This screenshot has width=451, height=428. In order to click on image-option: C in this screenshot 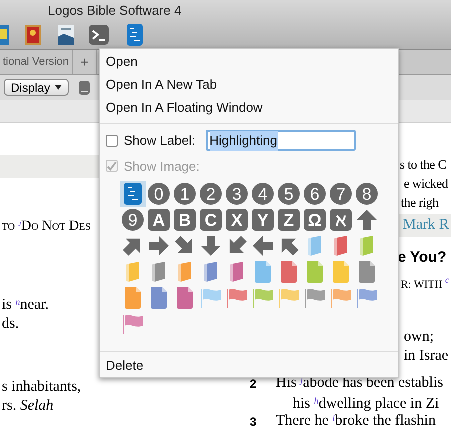, I will do `click(211, 220)`.